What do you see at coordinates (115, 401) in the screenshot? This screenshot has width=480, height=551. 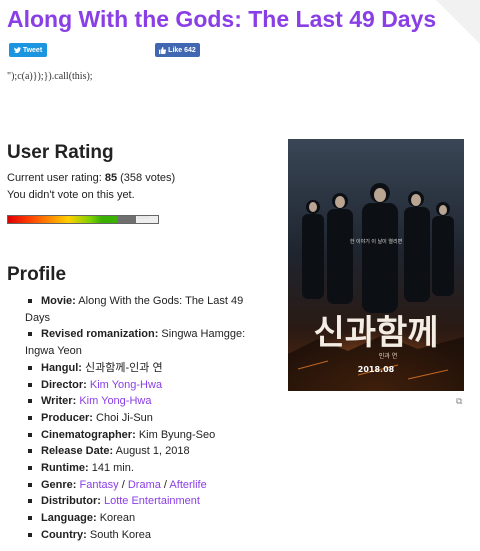 I see `writer-link: Kim Yong-Hwa` at bounding box center [115, 401].